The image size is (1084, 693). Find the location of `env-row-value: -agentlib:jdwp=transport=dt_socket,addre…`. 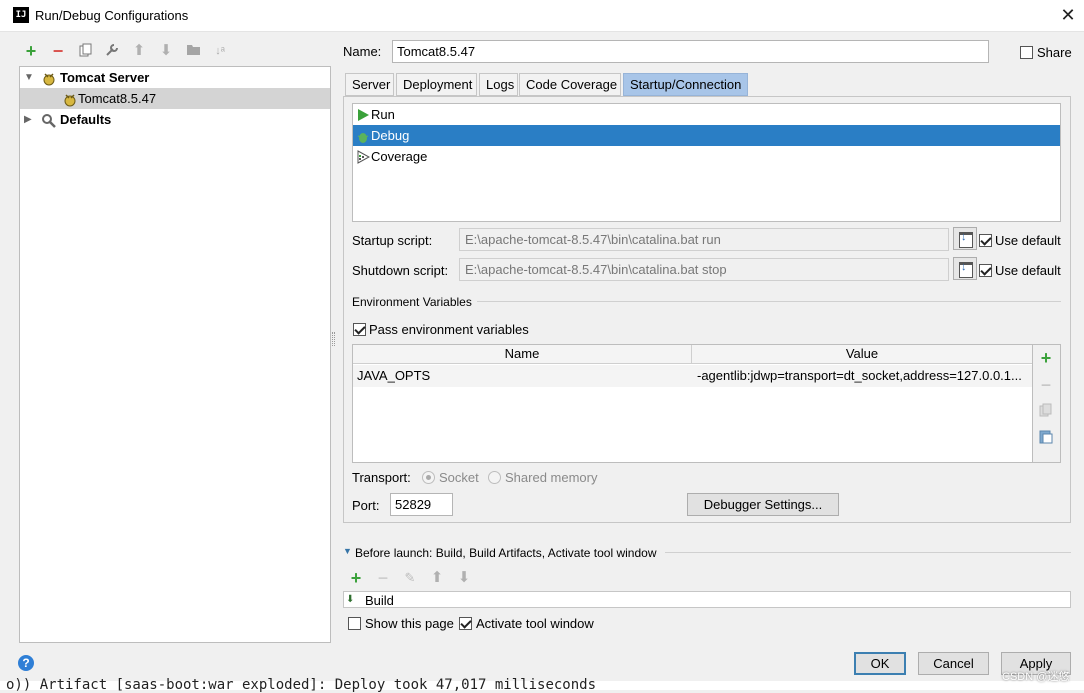

env-row-value: -agentlib:jdwp=transport=dt_socket,addre… is located at coordinates (862, 376).